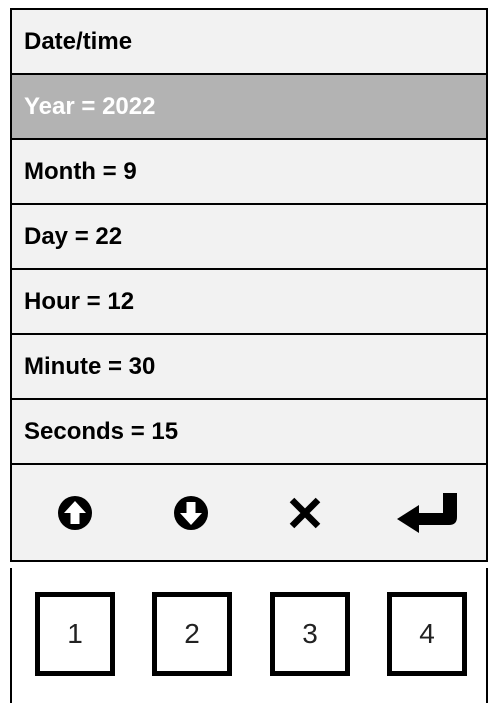 Image resolution: width=494 pixels, height=703 pixels. What do you see at coordinates (249, 367) in the screenshot?
I see `menu-item-minute: Minute = 30` at bounding box center [249, 367].